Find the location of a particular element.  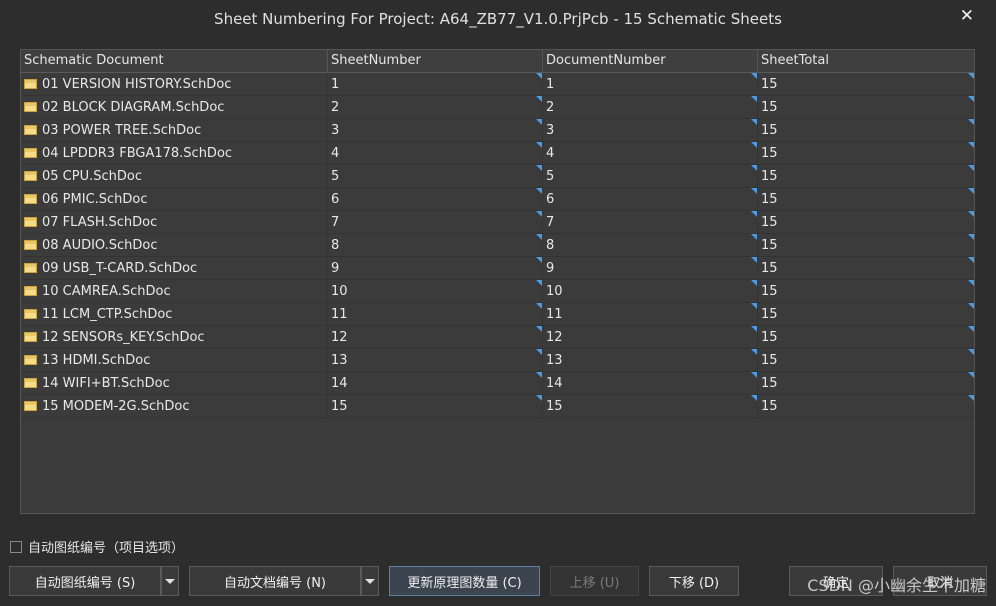

cell-schematic-document: 04 LPDDR3 FBGA178.SchDoc is located at coordinates (174, 153).